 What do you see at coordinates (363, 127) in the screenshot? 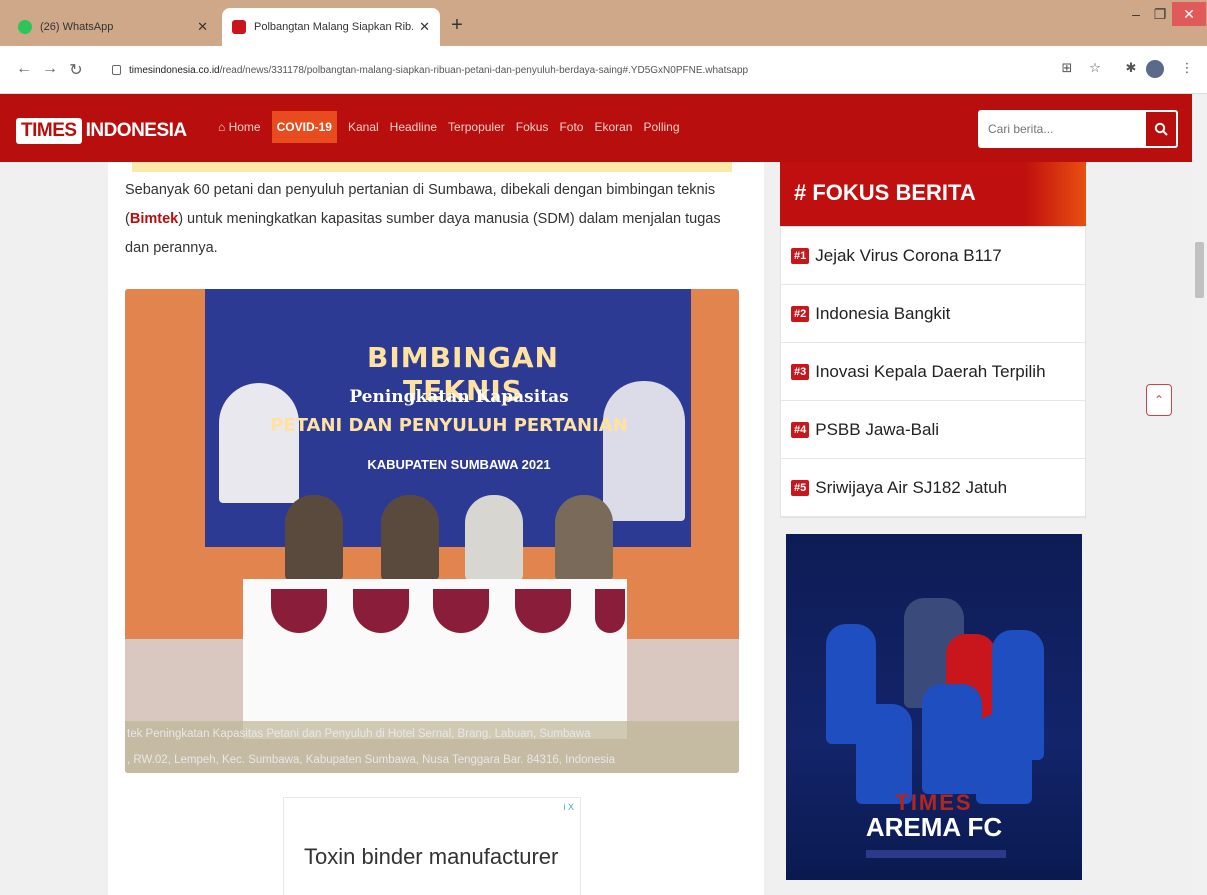
I see `nav-kanal: Kanal` at bounding box center [363, 127].